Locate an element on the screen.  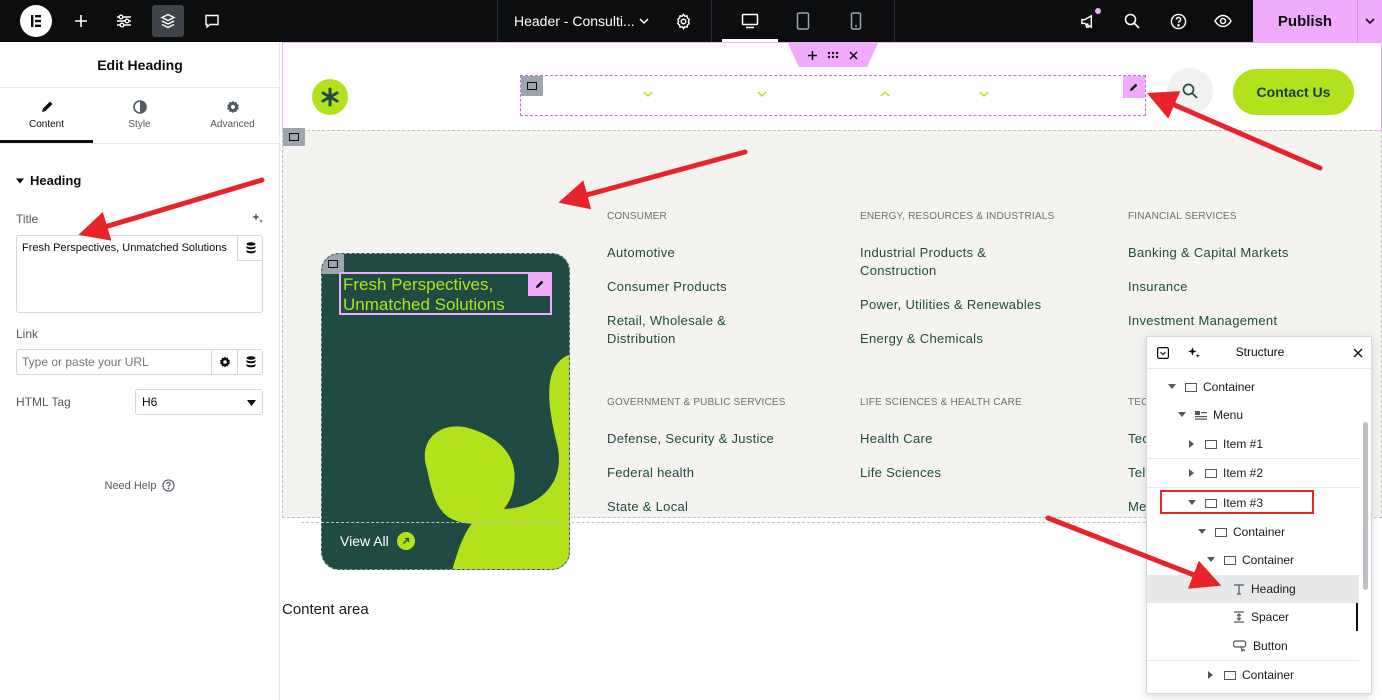
section-toggle-heading: Heading is located at coordinates (48, 180).